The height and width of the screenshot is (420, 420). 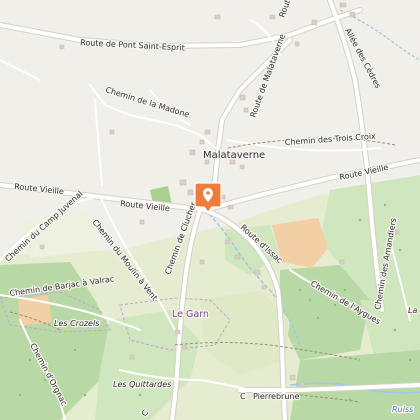 I want to click on label-pierrebrune: Pierrebrune, so click(x=276, y=396).